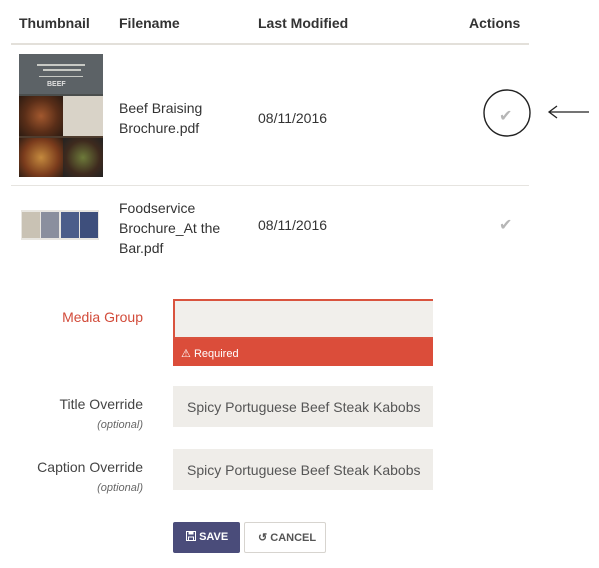  Describe the element at coordinates (90, 467) in the screenshot. I see `caption-override-label: Caption Override` at that location.